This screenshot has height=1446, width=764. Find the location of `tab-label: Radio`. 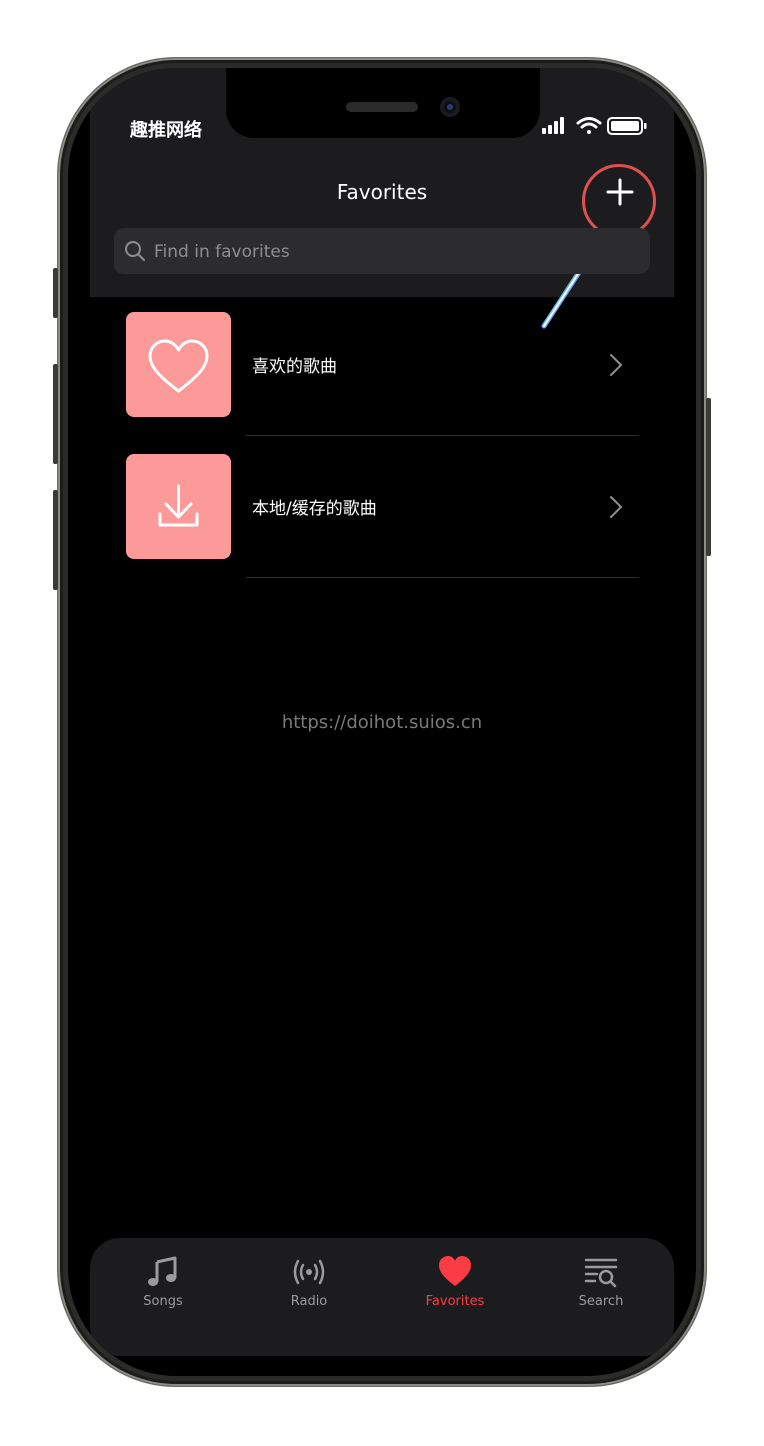

tab-label: Radio is located at coordinates (309, 1301).